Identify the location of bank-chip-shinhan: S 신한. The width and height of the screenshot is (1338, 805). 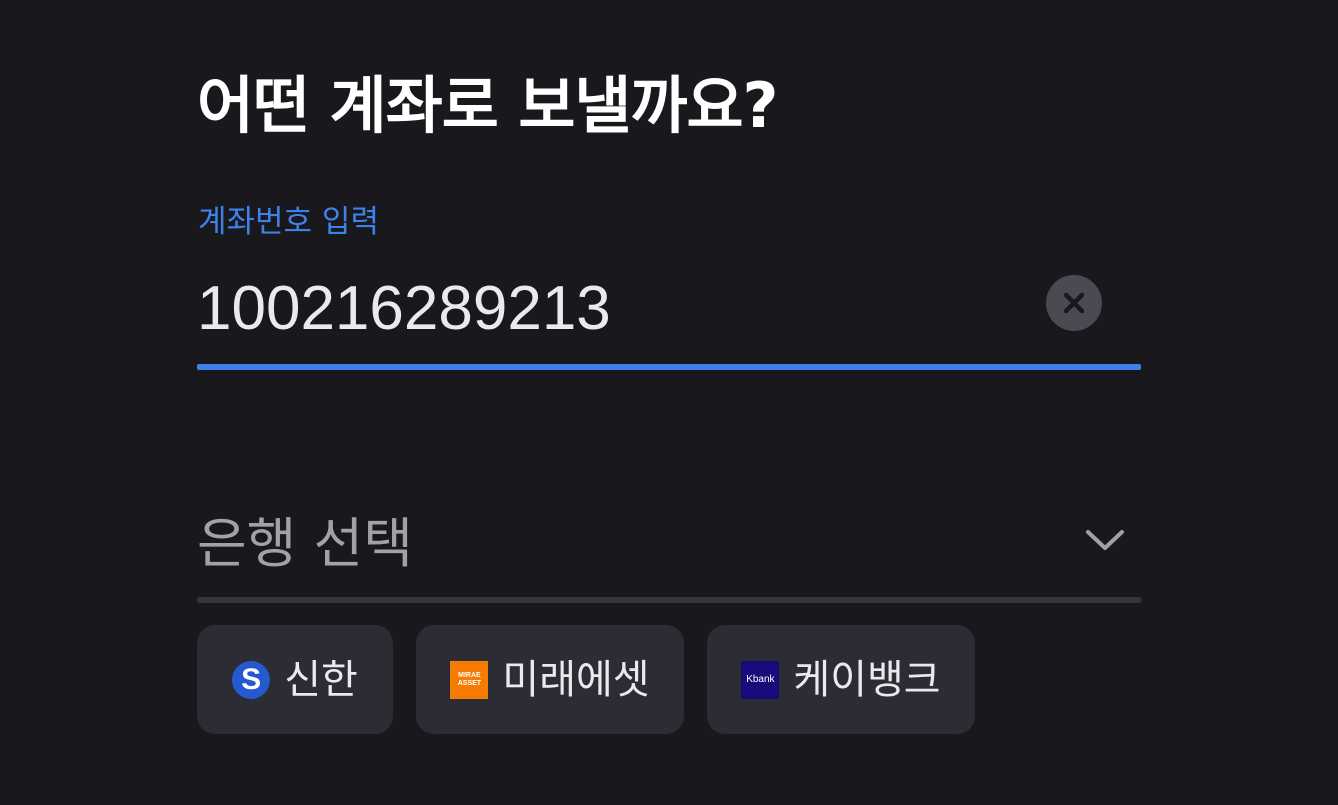
(295, 679).